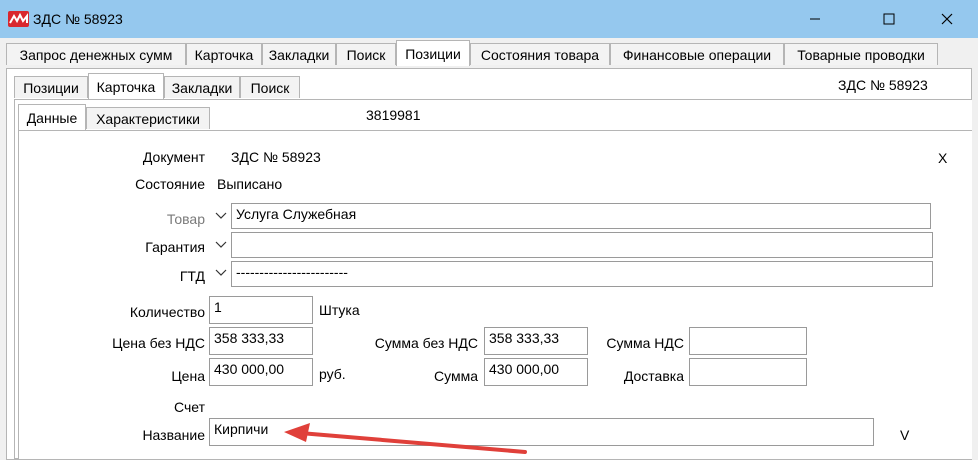 The height and width of the screenshot is (460, 978). I want to click on price-novat-field: 358 333,33, so click(261, 341).